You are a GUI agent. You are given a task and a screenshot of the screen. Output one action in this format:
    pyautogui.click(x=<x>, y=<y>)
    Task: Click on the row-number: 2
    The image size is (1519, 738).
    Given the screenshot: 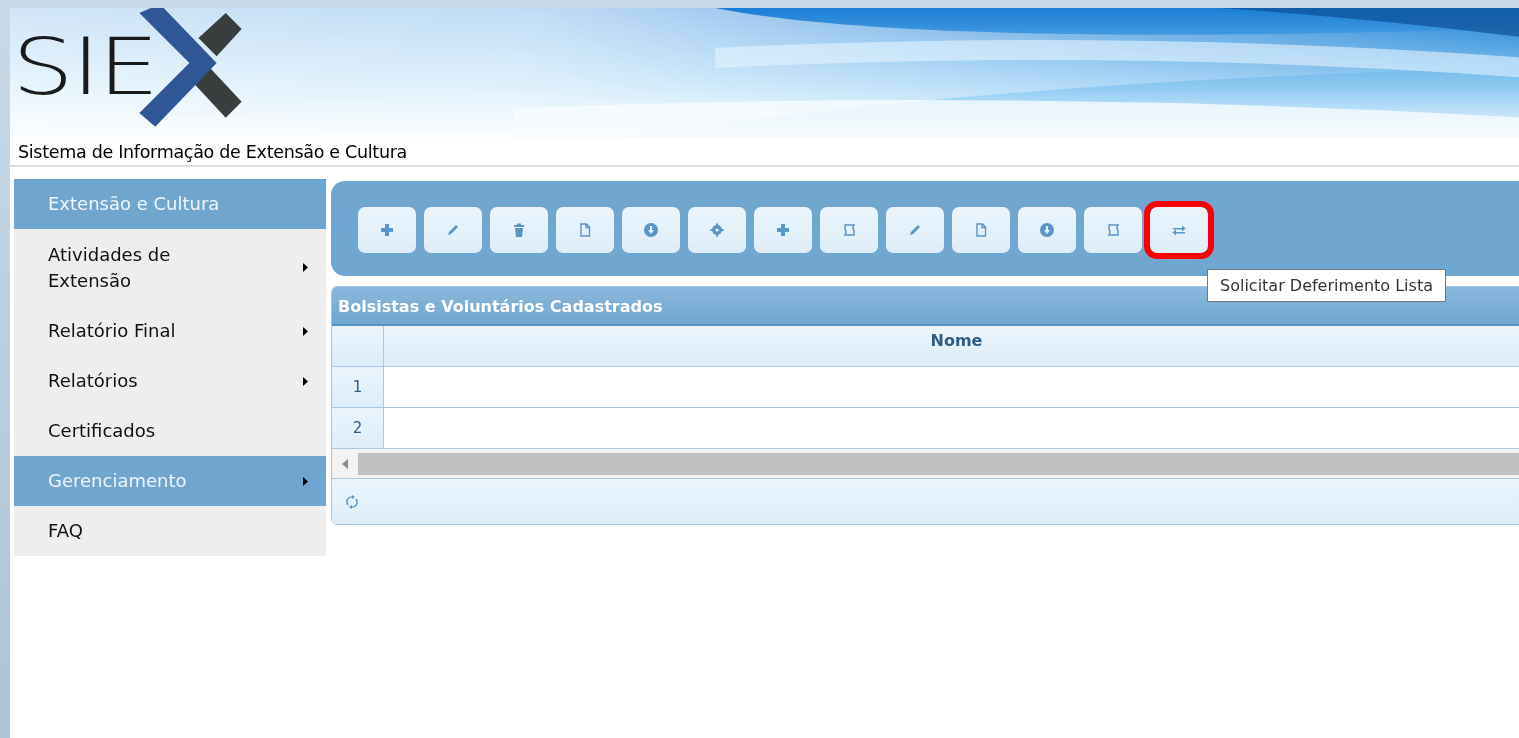 What is the action you would take?
    pyautogui.click(x=358, y=428)
    